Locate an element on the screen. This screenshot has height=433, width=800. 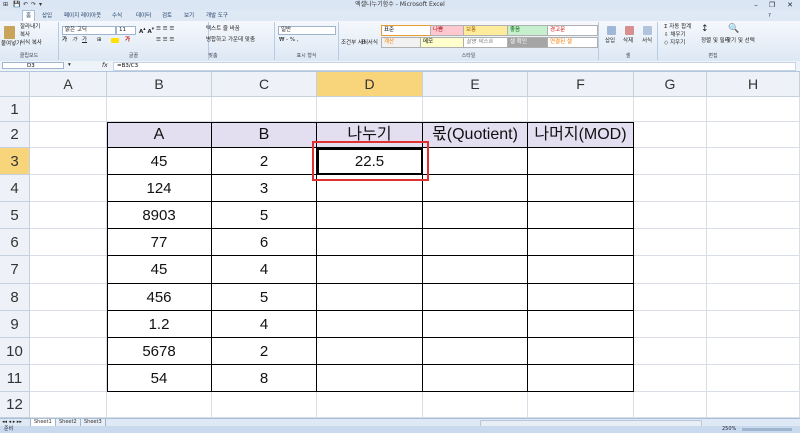
tab-review: 검토 is located at coordinates (167, 16).